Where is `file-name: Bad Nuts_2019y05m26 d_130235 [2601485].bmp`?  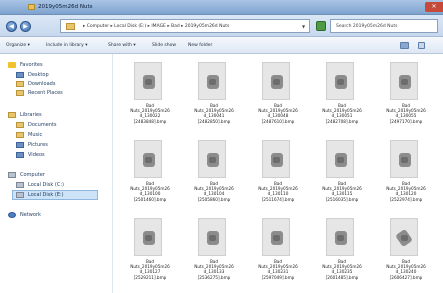 file-name: Bad Nuts_2019y05m26 d_130235 [2601485].bmp is located at coordinates (342, 269).